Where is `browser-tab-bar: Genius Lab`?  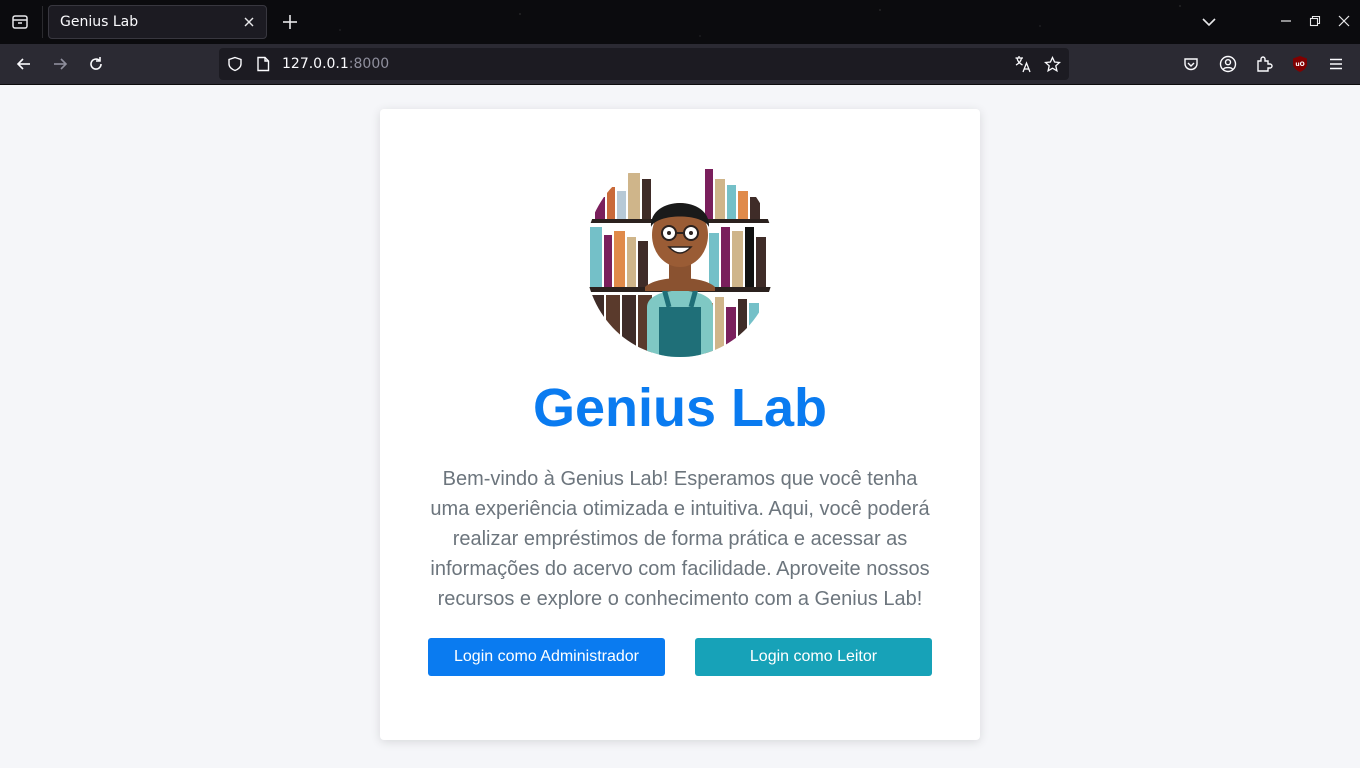
browser-tab-bar: Genius Lab is located at coordinates (680, 22).